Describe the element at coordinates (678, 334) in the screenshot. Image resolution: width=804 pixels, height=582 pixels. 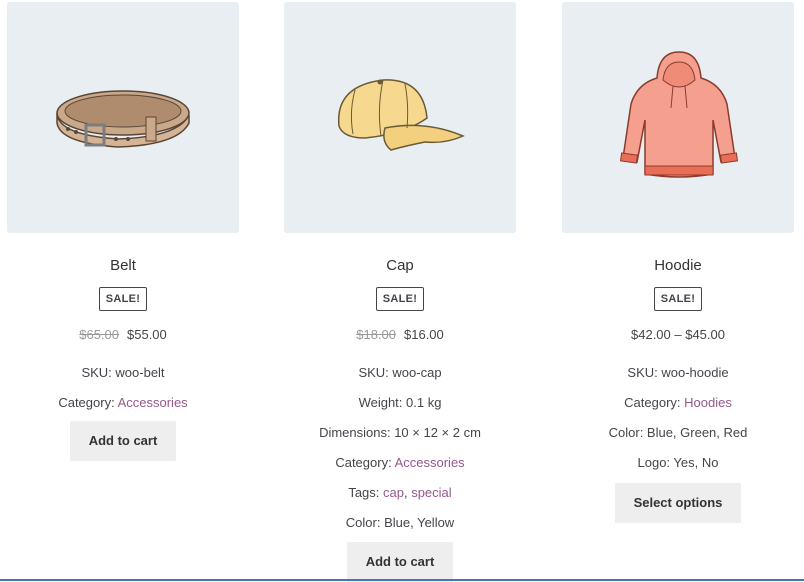
I see `product-price: $42.00 – $45.00` at that location.